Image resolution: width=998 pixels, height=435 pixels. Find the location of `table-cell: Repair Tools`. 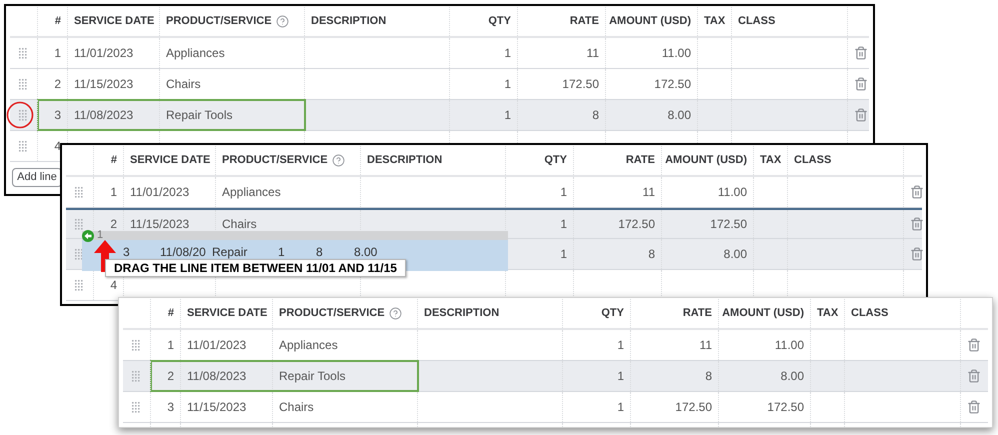

table-cell: Repair Tools is located at coordinates (312, 376).